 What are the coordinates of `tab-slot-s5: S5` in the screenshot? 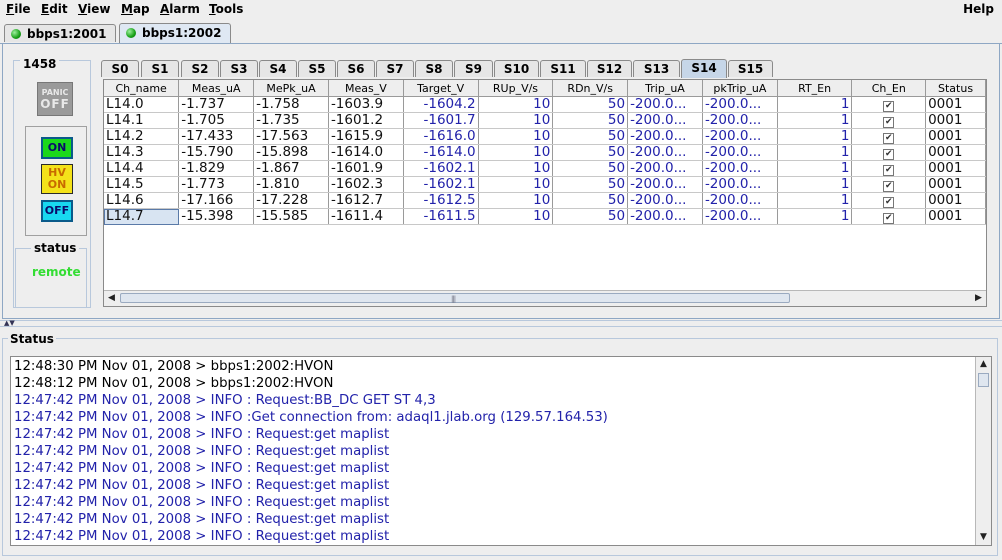 It's located at (317, 68).